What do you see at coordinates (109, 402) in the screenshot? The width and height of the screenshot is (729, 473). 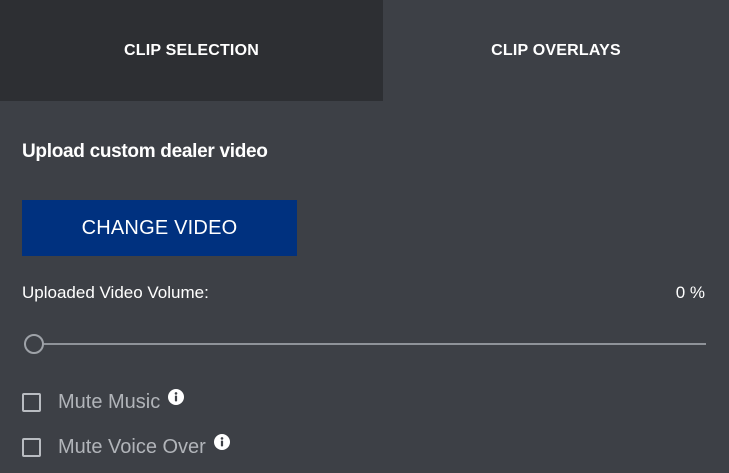 I see `mute-music-label: Mute Music` at bounding box center [109, 402].